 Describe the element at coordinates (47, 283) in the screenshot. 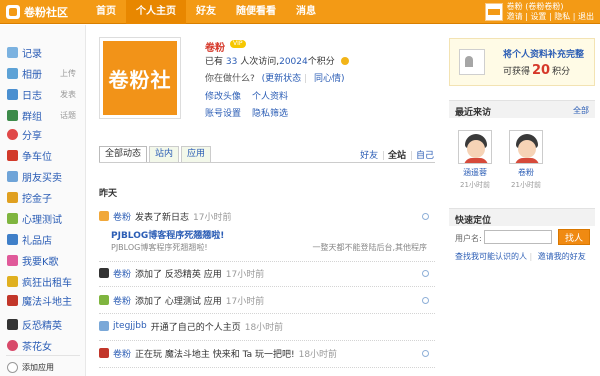

I see `sidebar-item-label: 疯狂出租车` at that location.